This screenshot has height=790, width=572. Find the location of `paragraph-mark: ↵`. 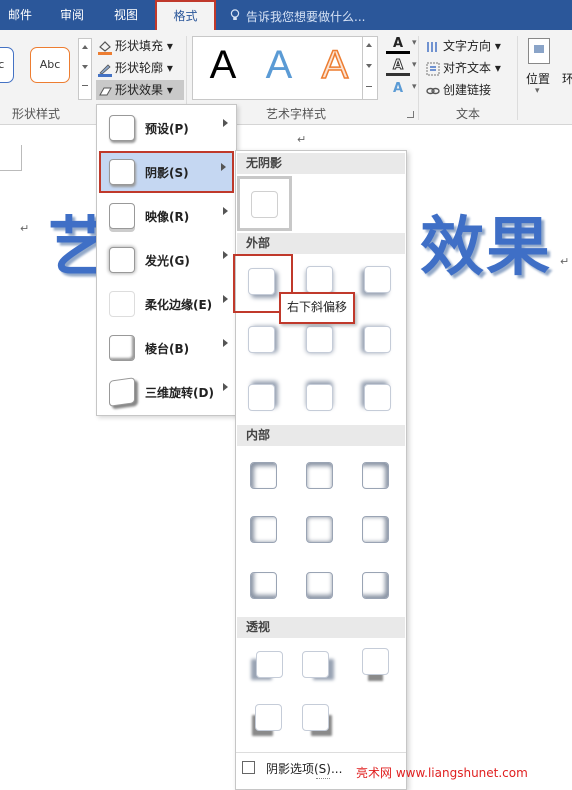

paragraph-mark: ↵ is located at coordinates (302, 139).